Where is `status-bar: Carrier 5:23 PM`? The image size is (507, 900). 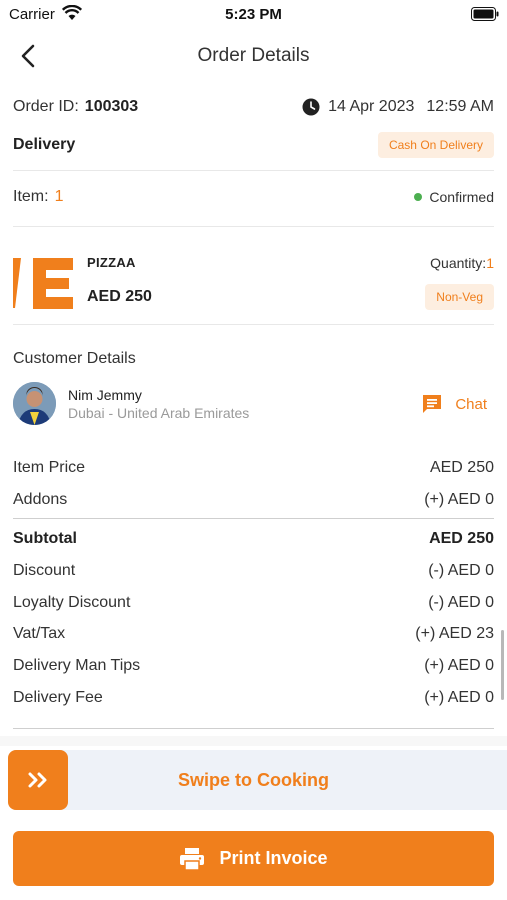
status-bar: Carrier 5:23 PM is located at coordinates (253, 14).